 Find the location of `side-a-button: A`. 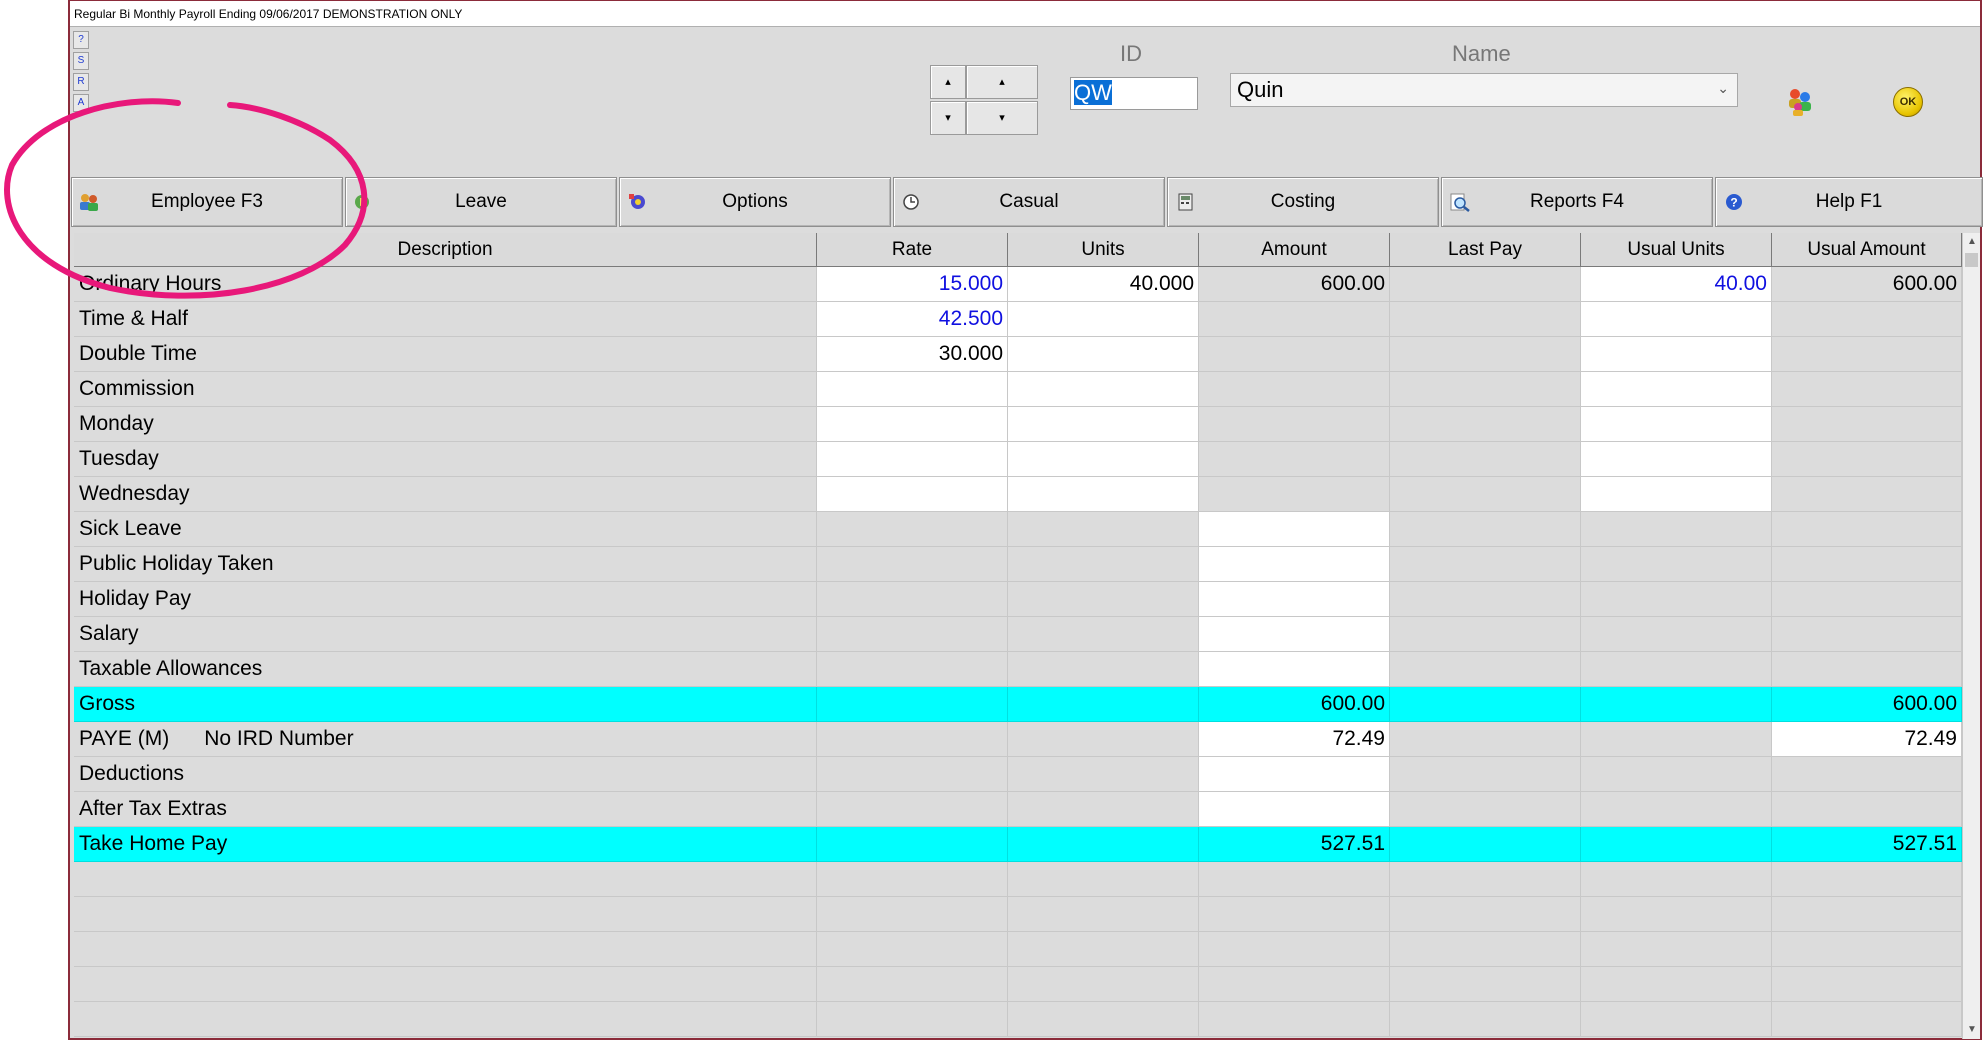

side-a-button: A is located at coordinates (81, 103).